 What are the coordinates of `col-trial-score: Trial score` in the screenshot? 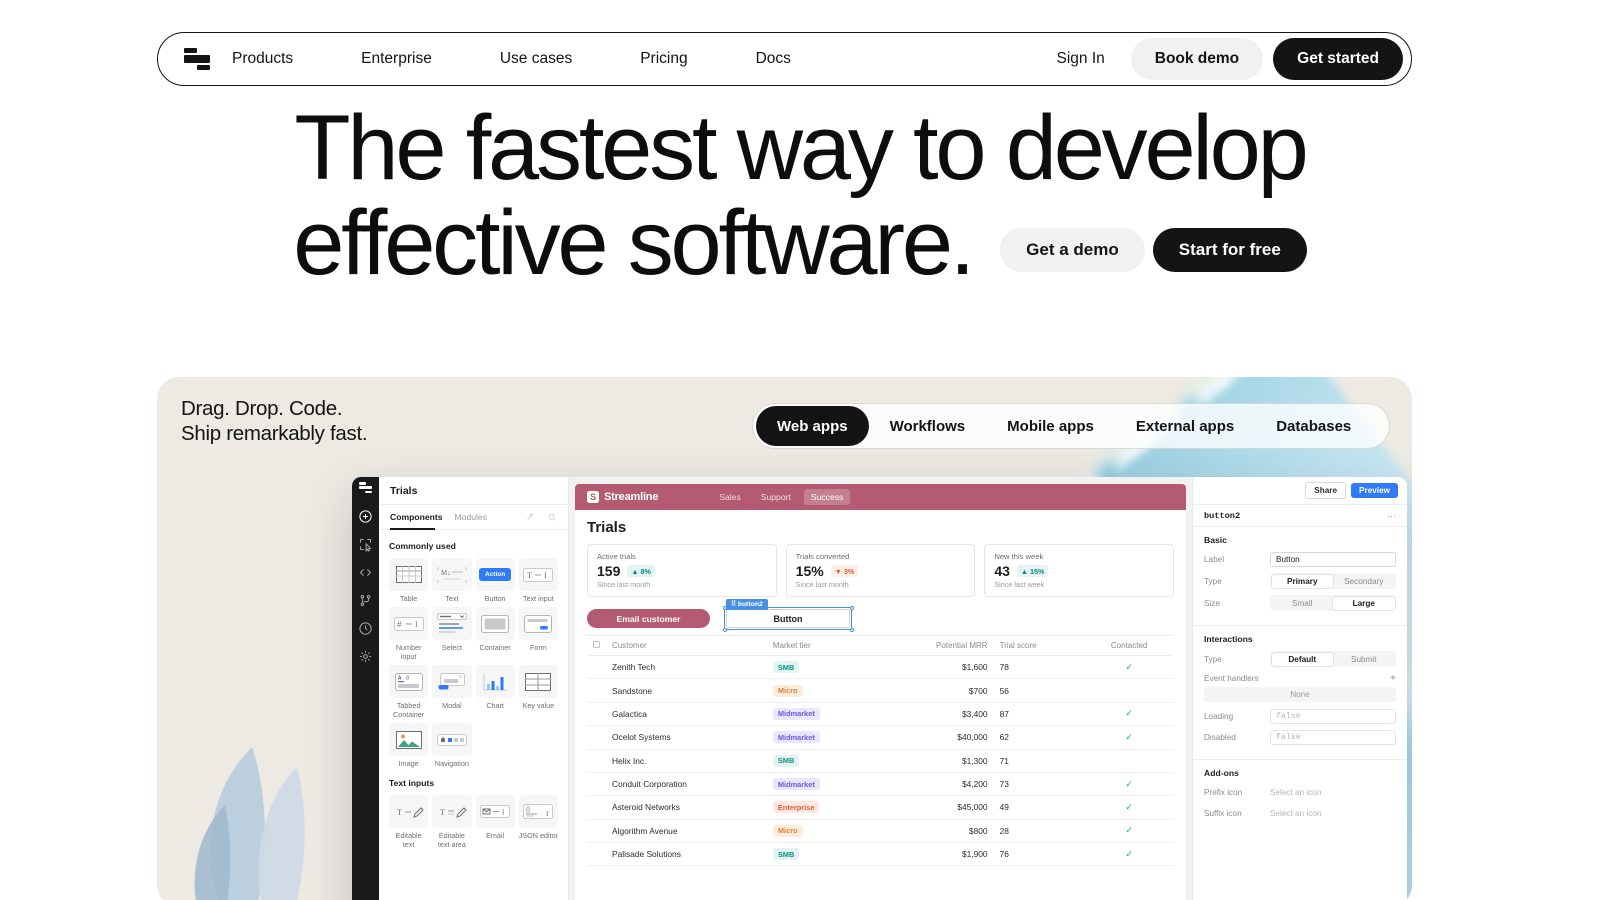 It's located at (1039, 645).